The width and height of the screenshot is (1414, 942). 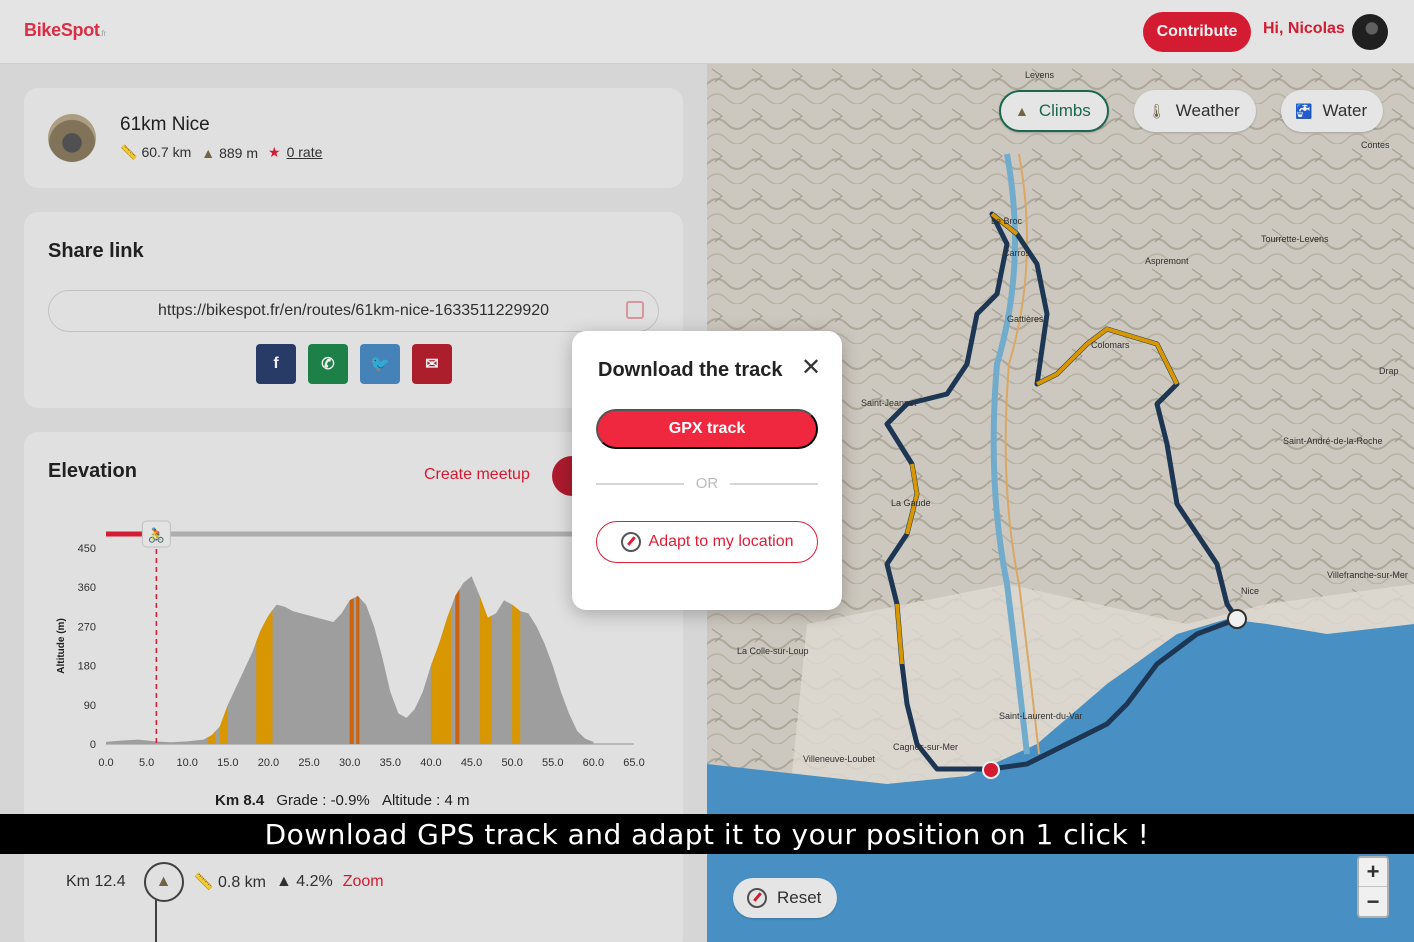 I want to click on elevation-readout: Km 8.4 Grade : -0.9% Altitude : 4 m, so click(x=342, y=800).